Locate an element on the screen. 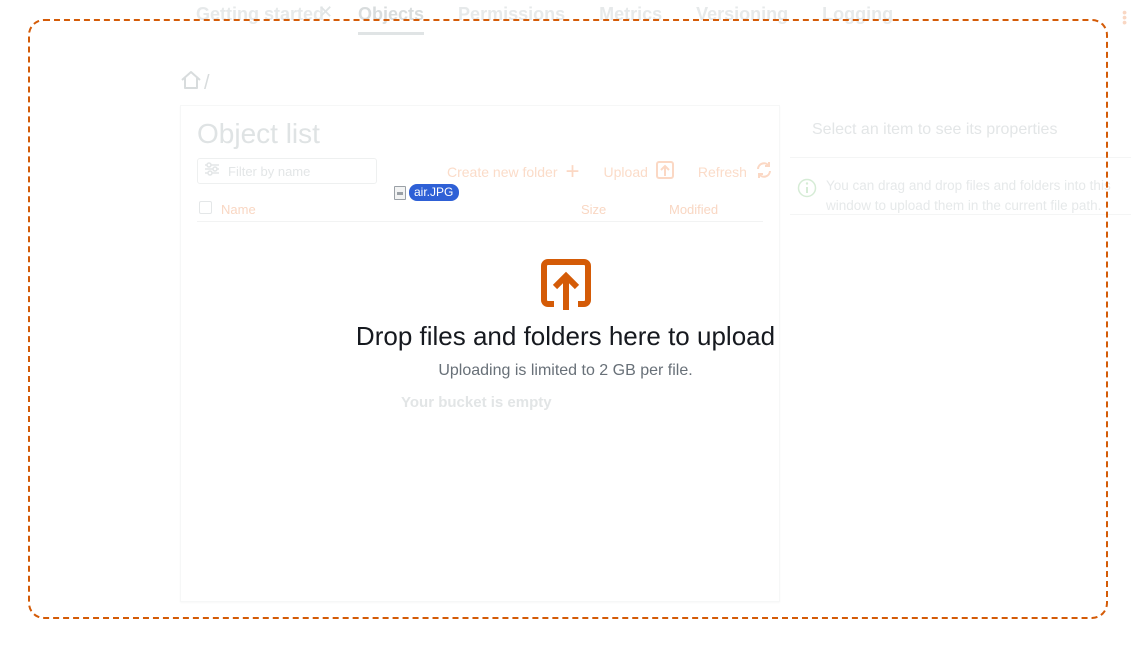  kebab-menu-icon: • • • is located at coordinates (1124, 17).